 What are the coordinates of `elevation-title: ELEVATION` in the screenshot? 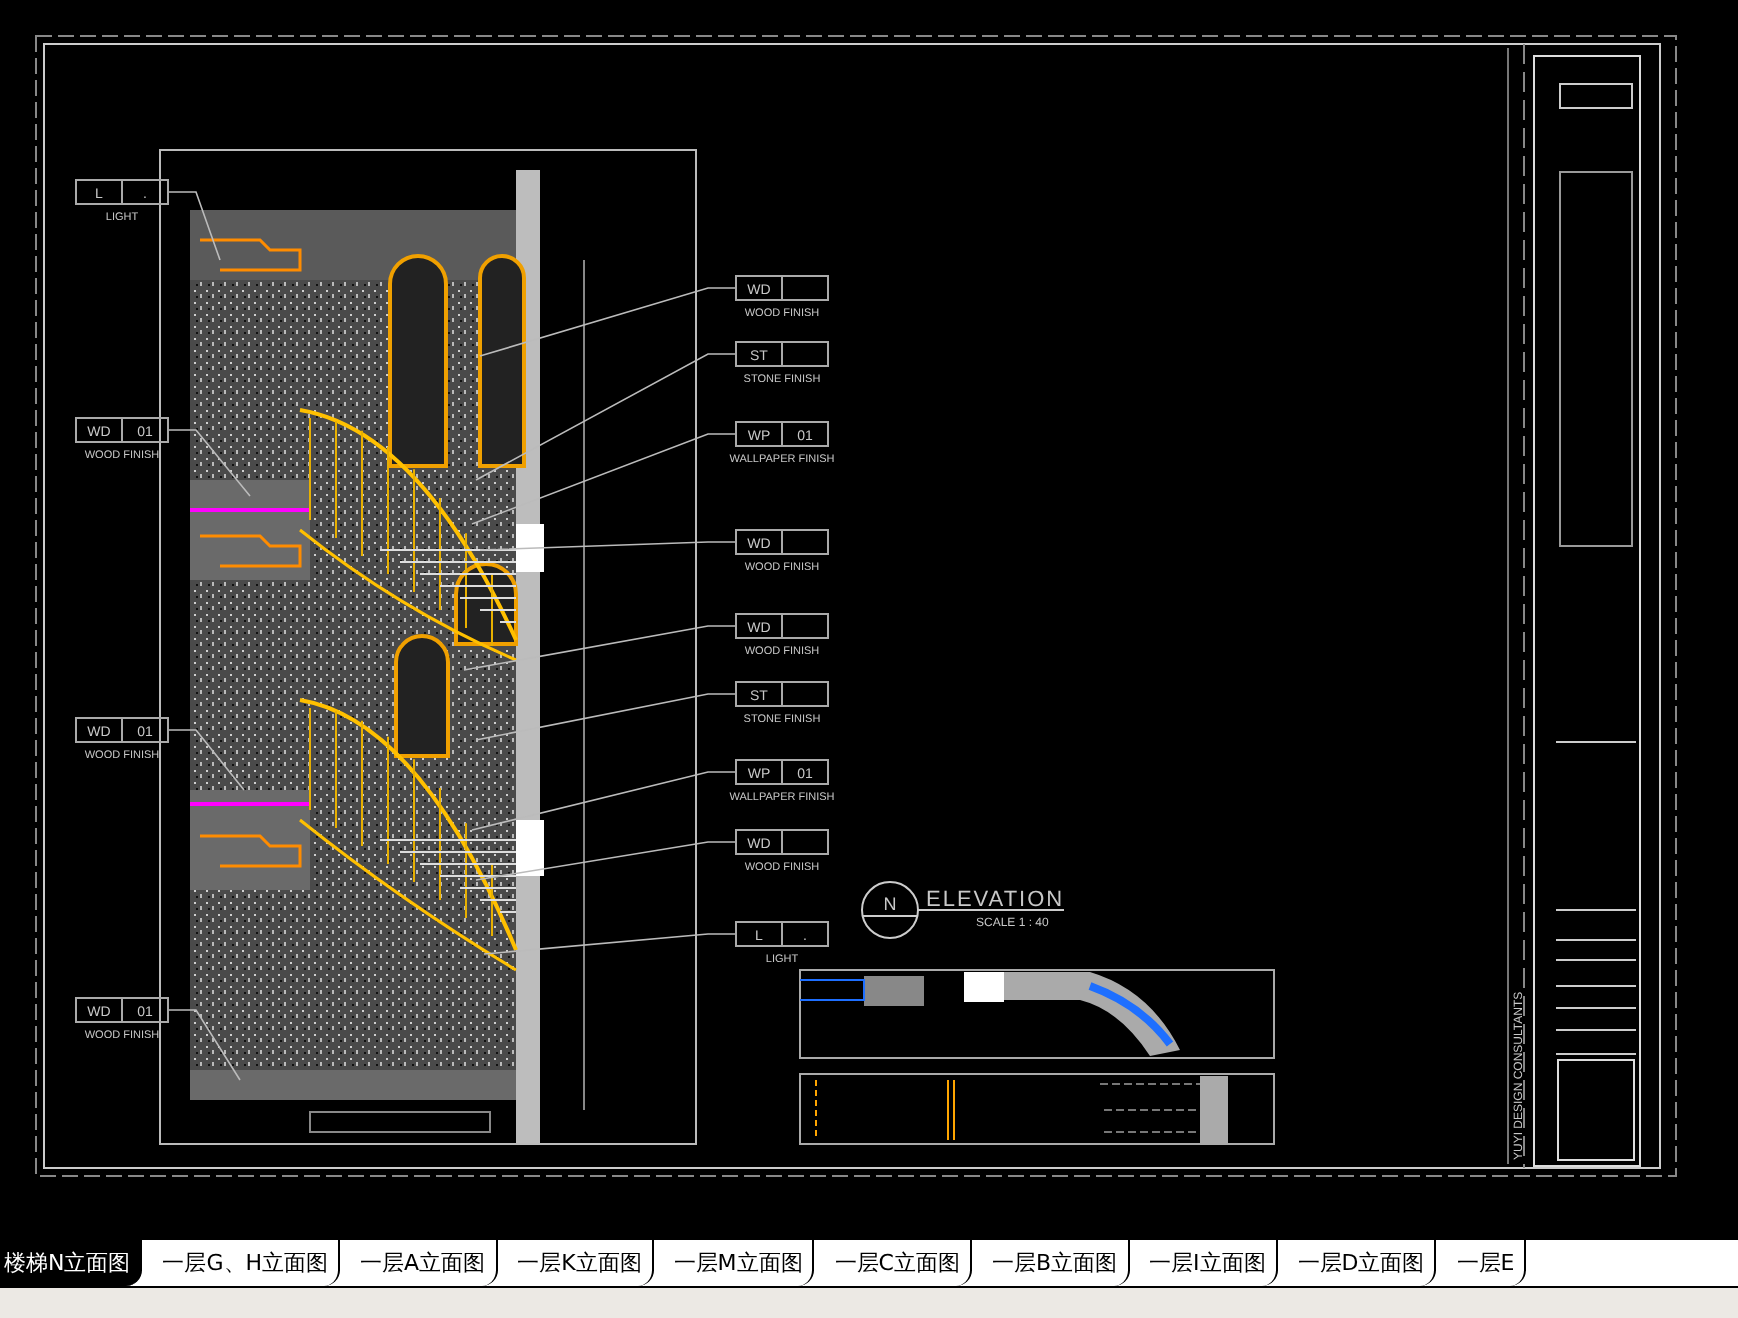 It's located at (995, 900).